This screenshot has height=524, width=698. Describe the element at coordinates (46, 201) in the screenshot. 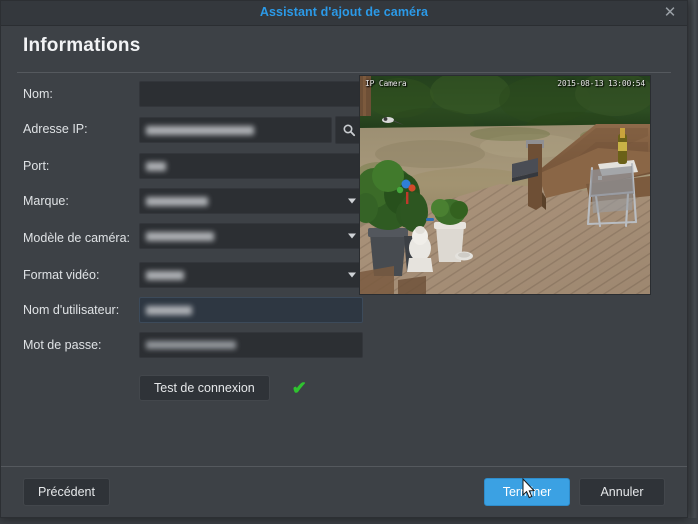

I see `label-brand: Marque:` at that location.